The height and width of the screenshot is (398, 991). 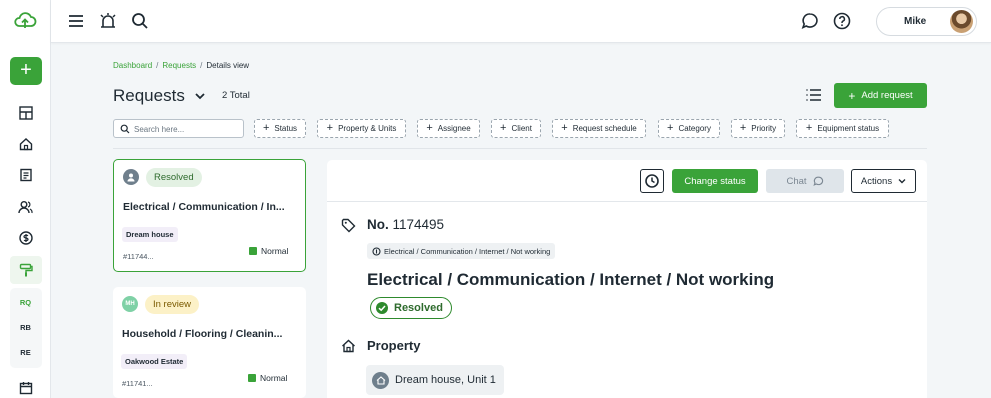 I want to click on dashboard-icon, so click(x=25, y=113).